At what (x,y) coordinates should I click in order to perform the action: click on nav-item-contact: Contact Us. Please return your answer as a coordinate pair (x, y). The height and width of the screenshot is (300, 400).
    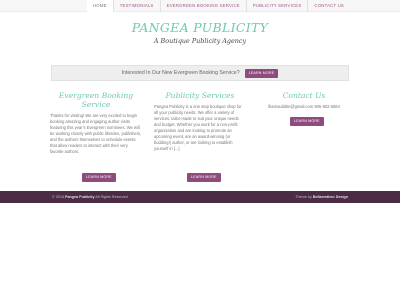
    Looking at the image, I should click on (329, 6).